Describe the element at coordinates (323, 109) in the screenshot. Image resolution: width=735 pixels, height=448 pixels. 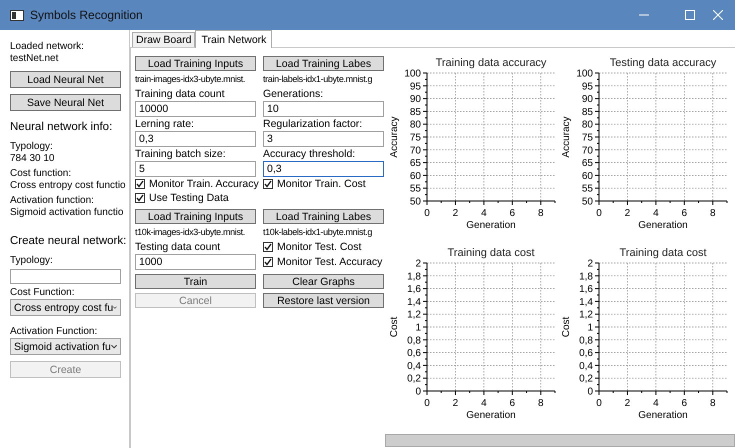
I see `input-field: 10` at that location.